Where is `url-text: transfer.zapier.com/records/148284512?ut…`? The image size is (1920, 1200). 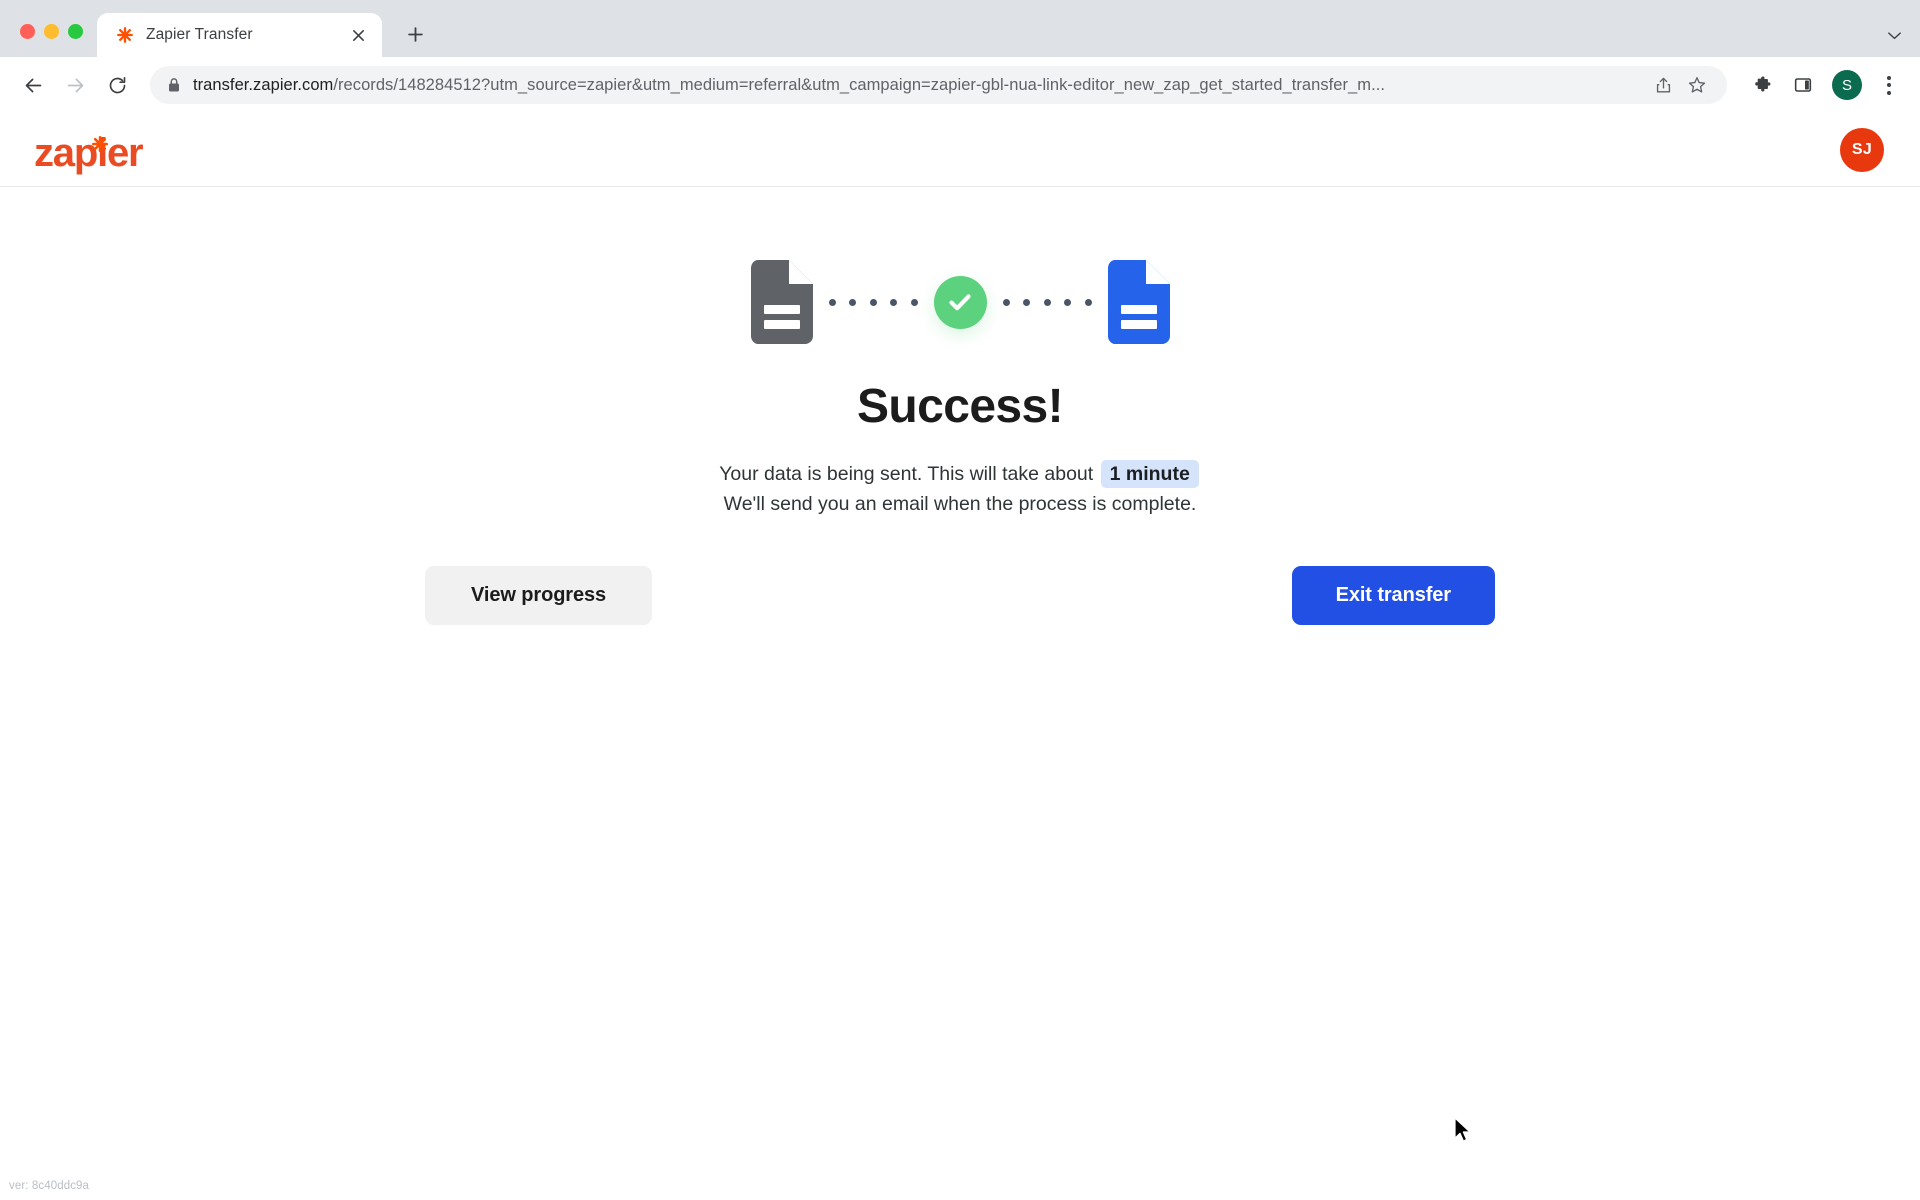 url-text: transfer.zapier.com/records/148284512?ut… is located at coordinates (914, 85).